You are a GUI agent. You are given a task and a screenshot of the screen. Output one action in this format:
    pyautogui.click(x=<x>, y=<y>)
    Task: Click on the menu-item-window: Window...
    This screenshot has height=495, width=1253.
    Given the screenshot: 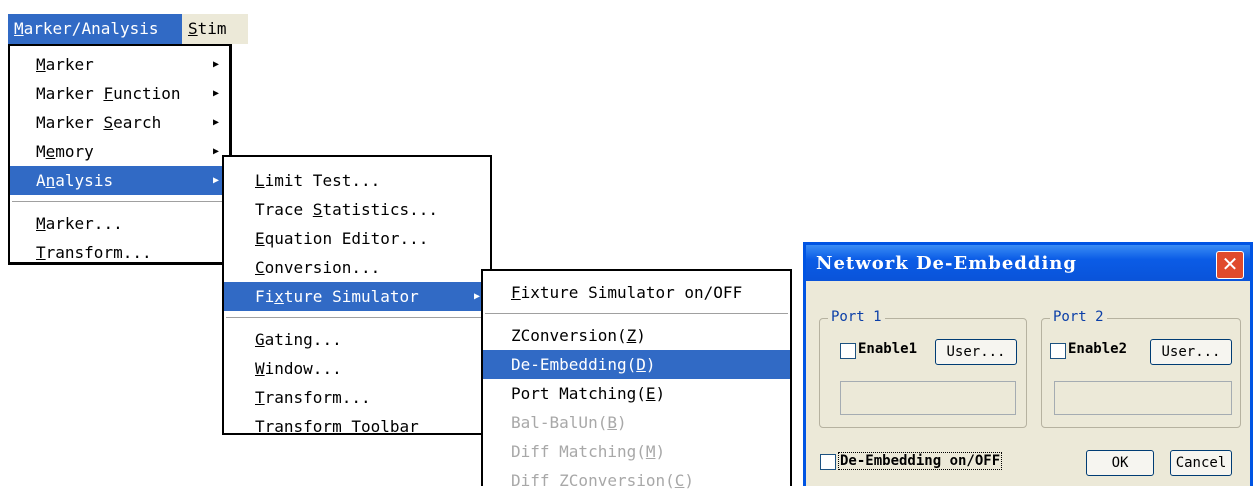 What is the action you would take?
    pyautogui.click(x=357, y=368)
    